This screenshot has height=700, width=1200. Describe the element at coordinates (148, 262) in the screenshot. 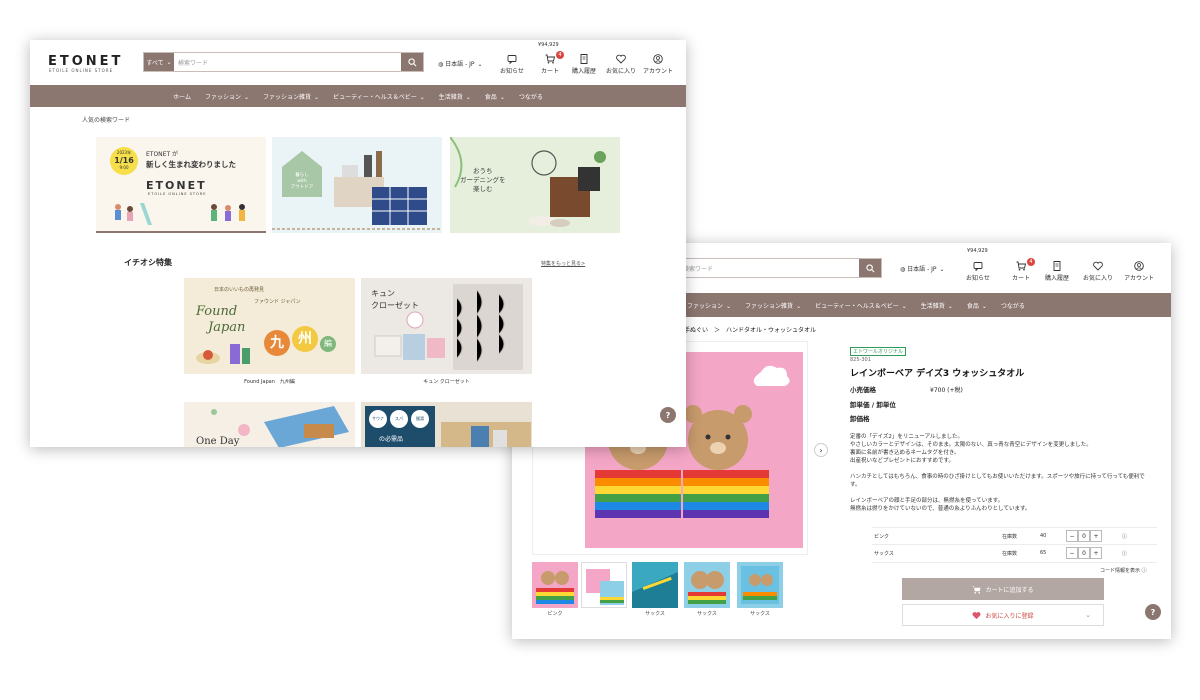

I see `feature-section-title: イチオシ特集` at that location.